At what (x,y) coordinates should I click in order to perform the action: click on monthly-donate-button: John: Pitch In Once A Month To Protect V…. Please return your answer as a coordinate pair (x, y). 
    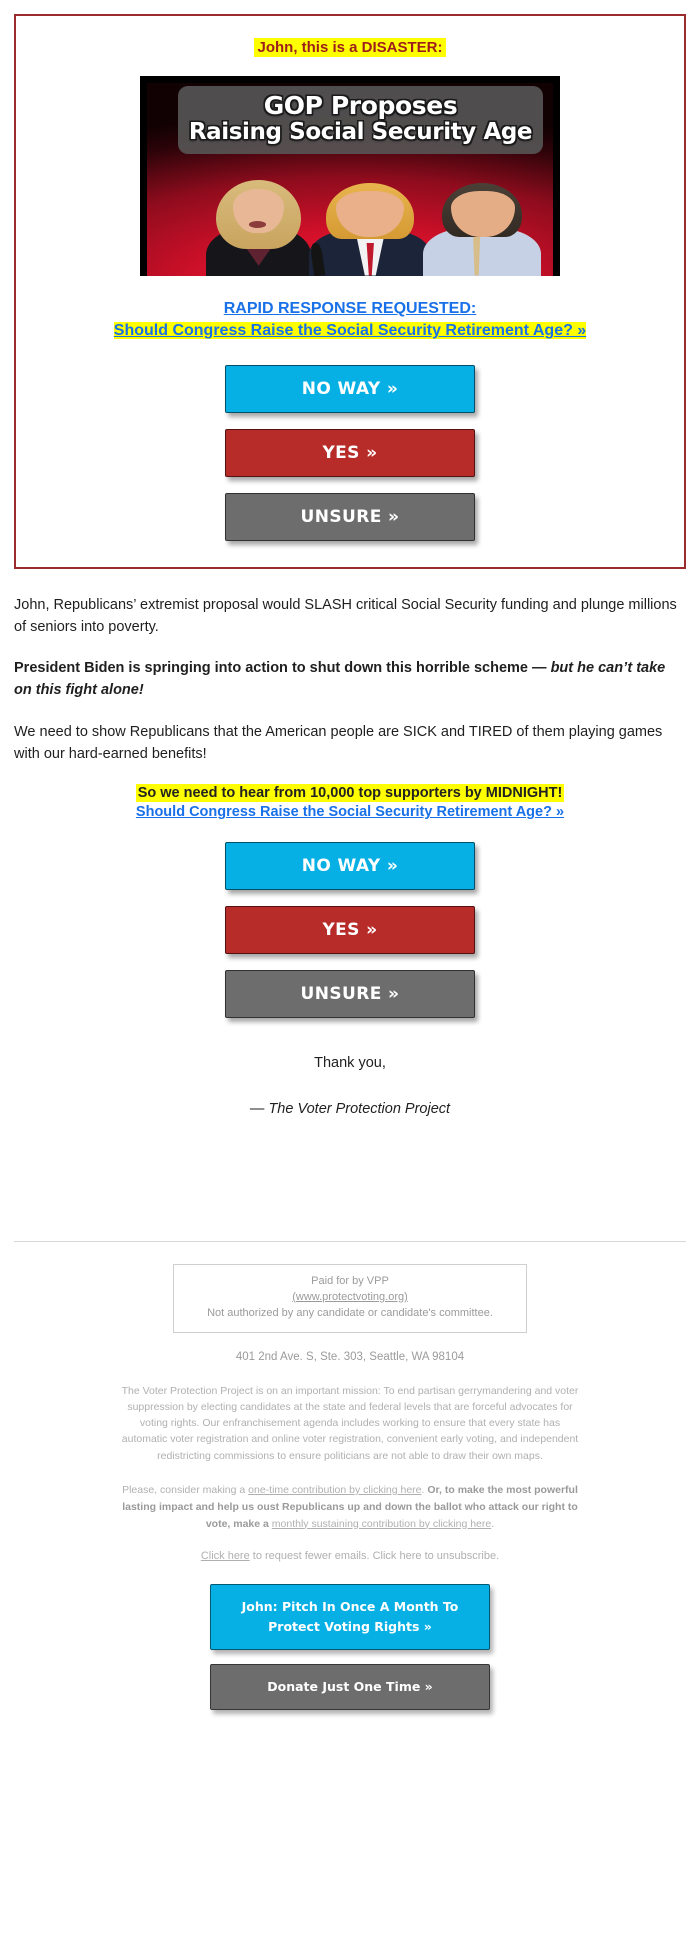
    Looking at the image, I should click on (350, 1617).